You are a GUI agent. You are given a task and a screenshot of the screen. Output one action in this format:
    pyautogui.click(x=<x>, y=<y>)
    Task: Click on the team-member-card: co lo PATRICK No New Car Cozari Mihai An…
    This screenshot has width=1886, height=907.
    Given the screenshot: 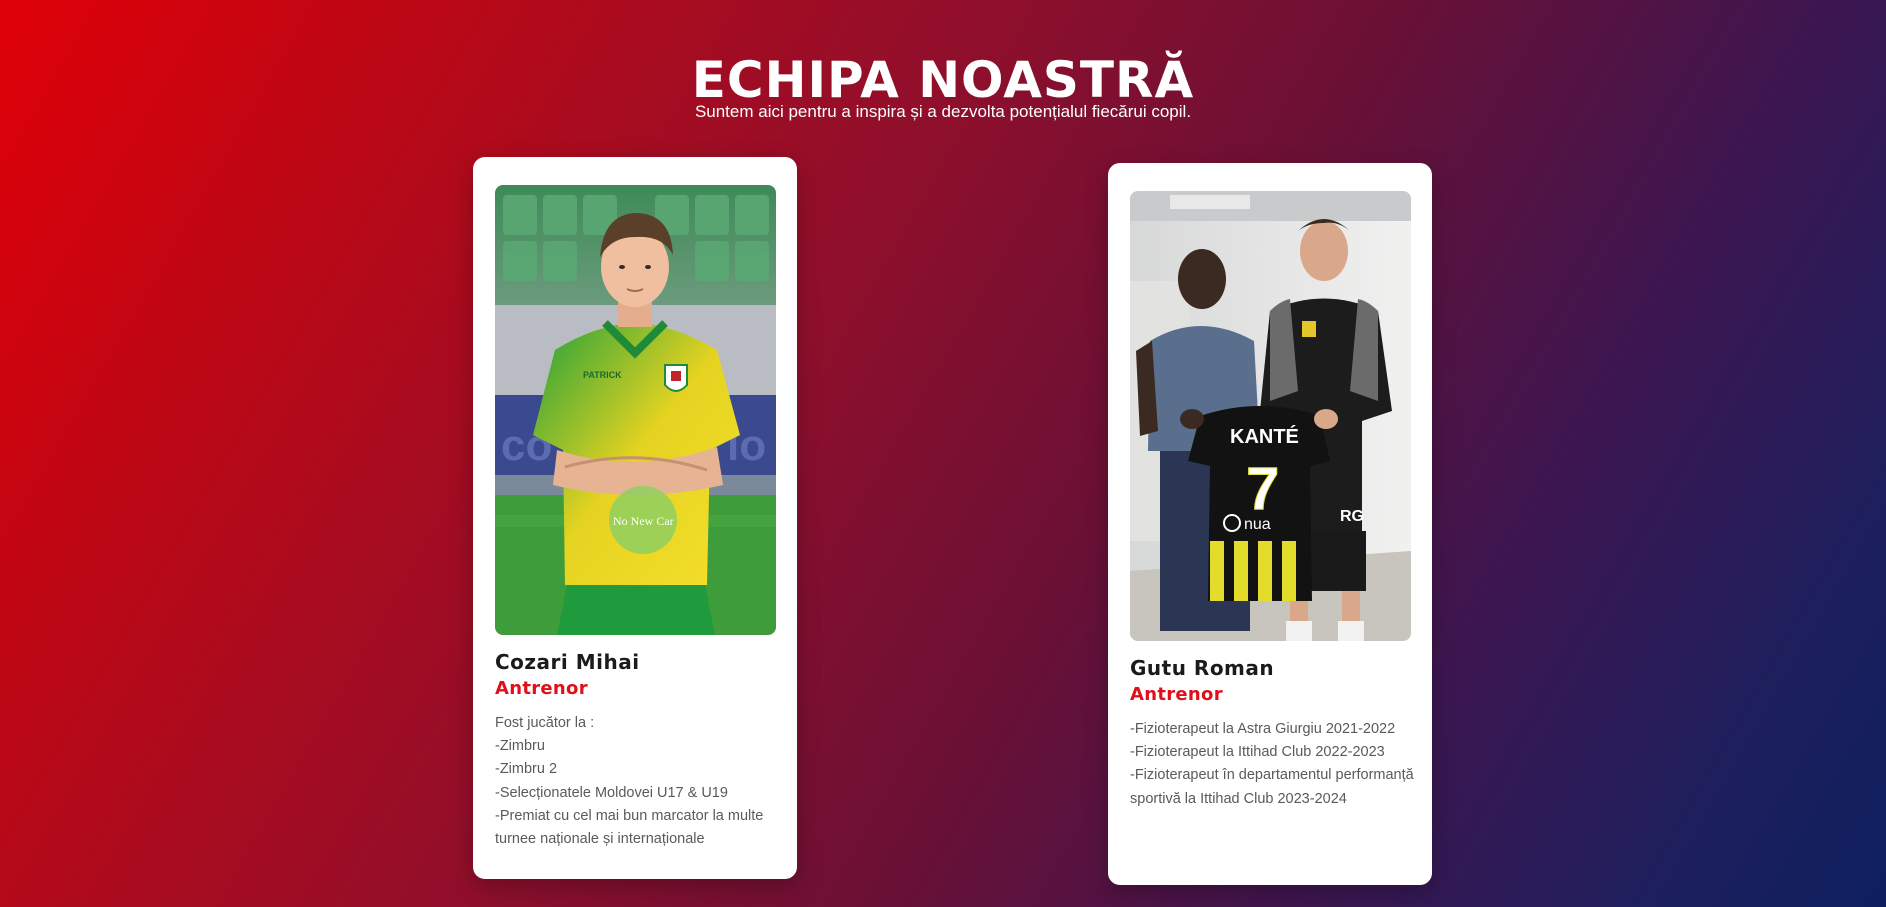 What is the action you would take?
    pyautogui.click(x=635, y=518)
    